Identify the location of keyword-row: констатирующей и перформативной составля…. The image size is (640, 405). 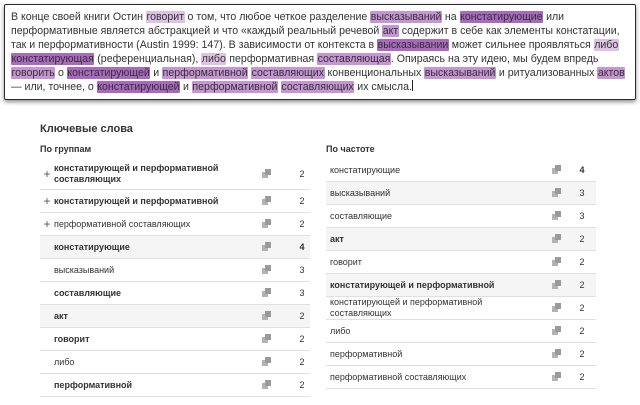
(461, 308).